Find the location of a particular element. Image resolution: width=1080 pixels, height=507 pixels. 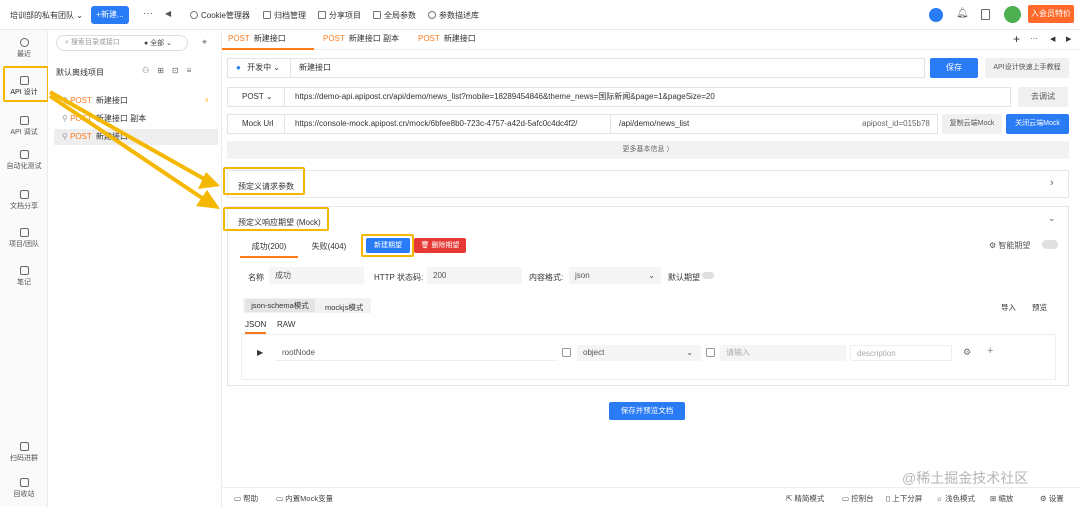

arrow-to-response is located at coordinates (127, 148).